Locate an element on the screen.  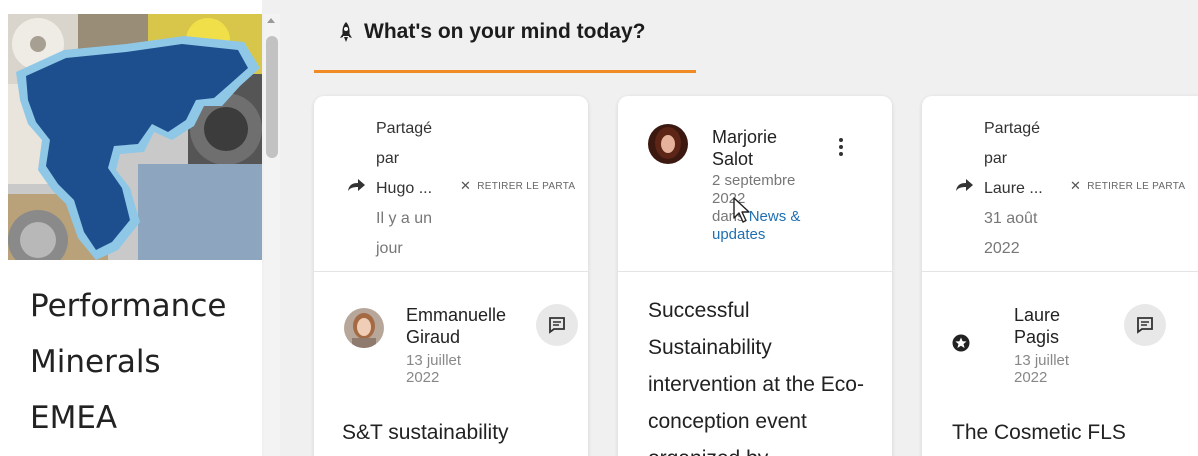
section-title-text: What's on your mind today? is located at coordinates (505, 31).